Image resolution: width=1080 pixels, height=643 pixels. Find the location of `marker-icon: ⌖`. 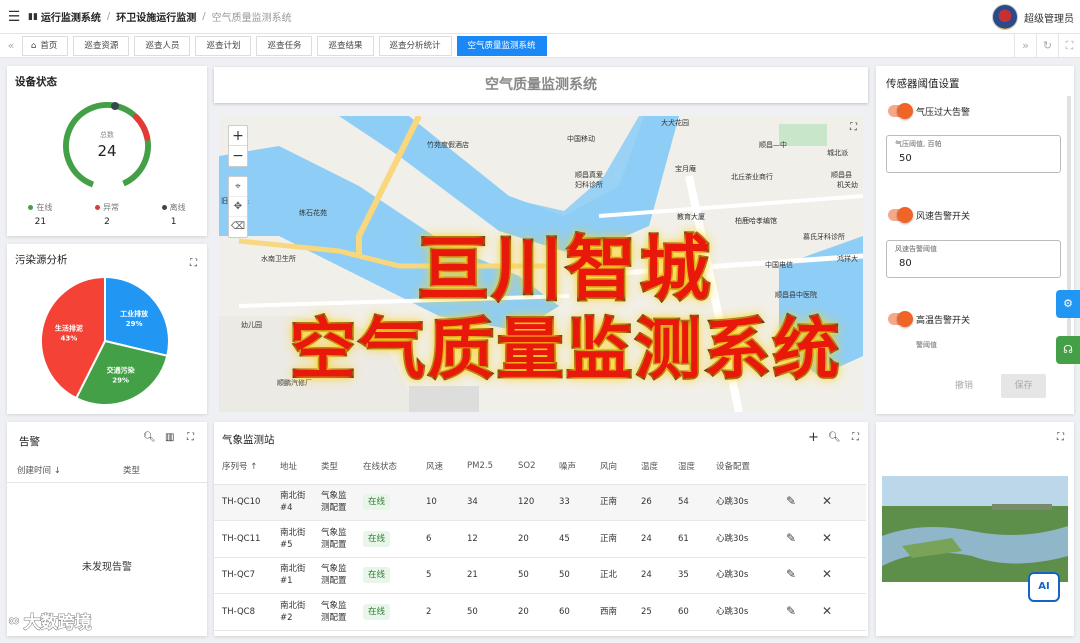

marker-icon: ⌖ is located at coordinates (238, 187).